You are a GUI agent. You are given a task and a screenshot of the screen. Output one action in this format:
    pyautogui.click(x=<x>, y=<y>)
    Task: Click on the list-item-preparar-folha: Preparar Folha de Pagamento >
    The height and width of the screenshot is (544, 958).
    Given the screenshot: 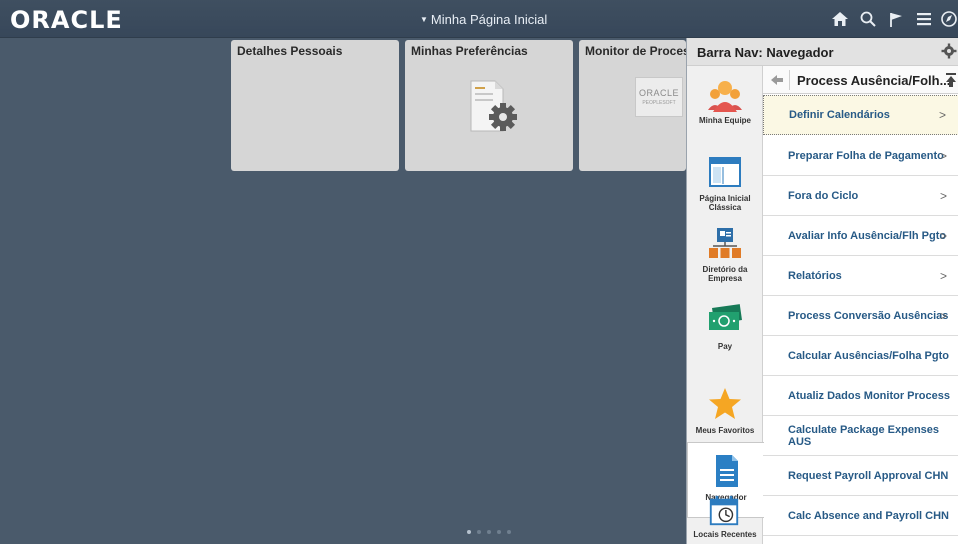 What is the action you would take?
    pyautogui.click(x=860, y=156)
    